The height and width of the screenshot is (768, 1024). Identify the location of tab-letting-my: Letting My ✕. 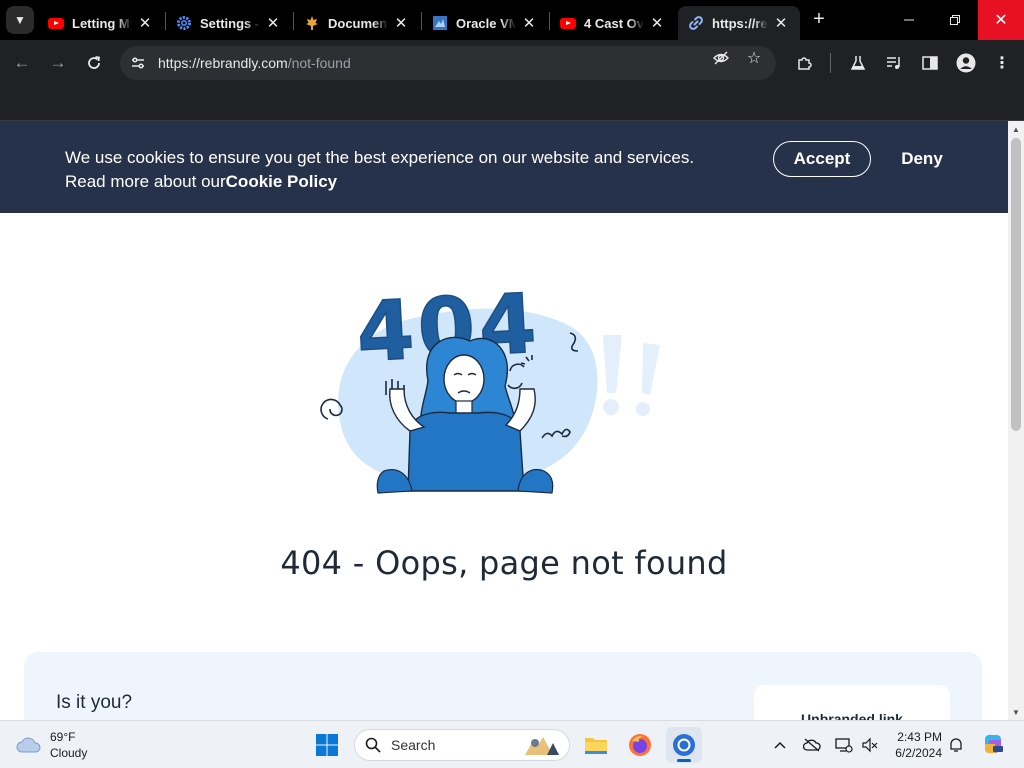
(101, 23).